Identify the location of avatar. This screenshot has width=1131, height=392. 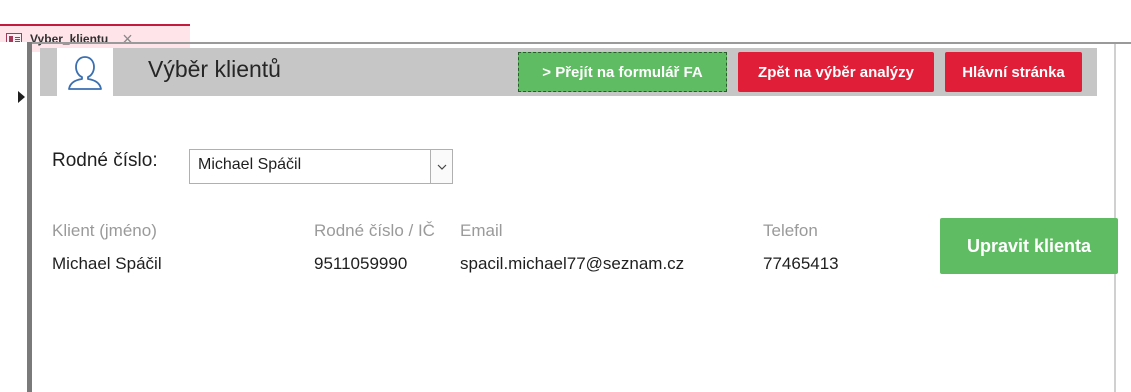
(85, 72).